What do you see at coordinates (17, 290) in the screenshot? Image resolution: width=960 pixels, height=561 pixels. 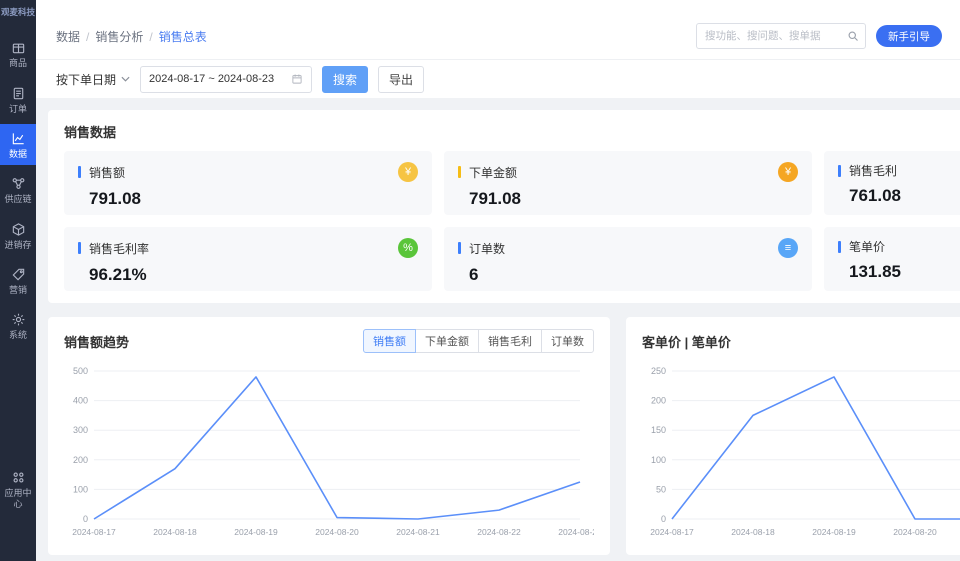 I see `sidebar-item-label: 营销` at bounding box center [17, 290].